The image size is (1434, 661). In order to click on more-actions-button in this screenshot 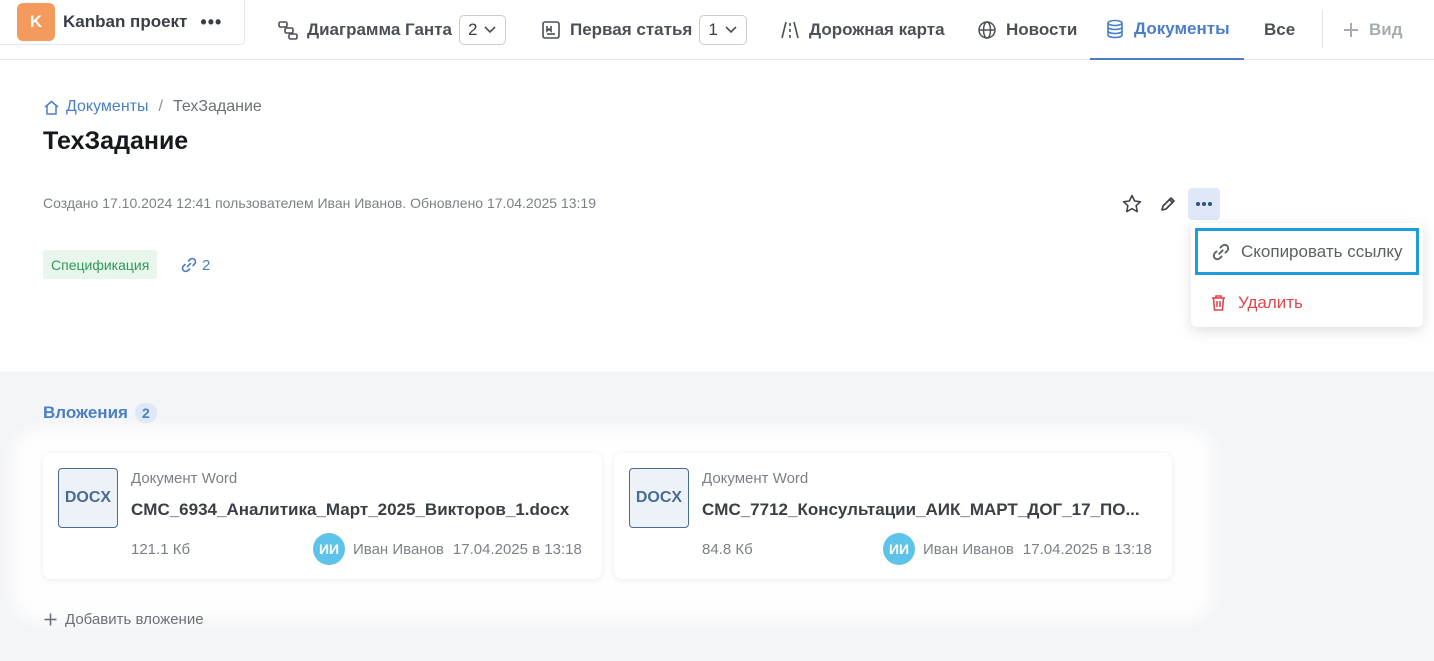, I will do `click(1204, 204)`.